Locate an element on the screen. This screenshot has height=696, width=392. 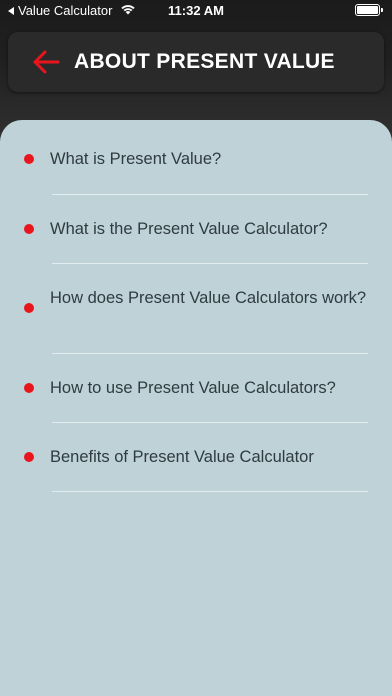
list-item-how-to-use: How to use Present Value Calculators? is located at coordinates (196, 388).